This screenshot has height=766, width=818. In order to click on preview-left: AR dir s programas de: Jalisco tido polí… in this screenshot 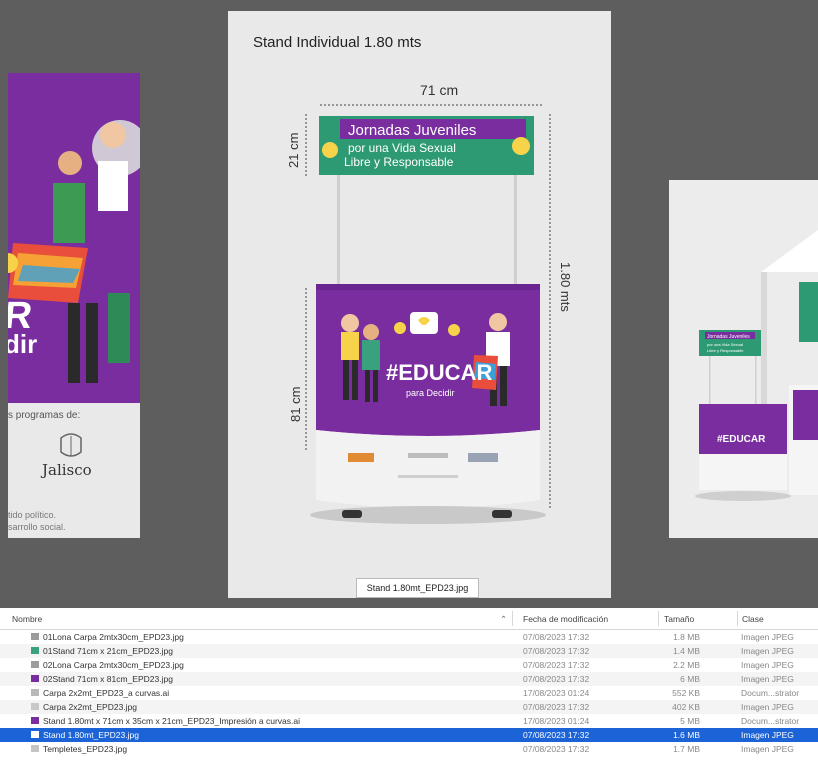, I will do `click(74, 305)`.